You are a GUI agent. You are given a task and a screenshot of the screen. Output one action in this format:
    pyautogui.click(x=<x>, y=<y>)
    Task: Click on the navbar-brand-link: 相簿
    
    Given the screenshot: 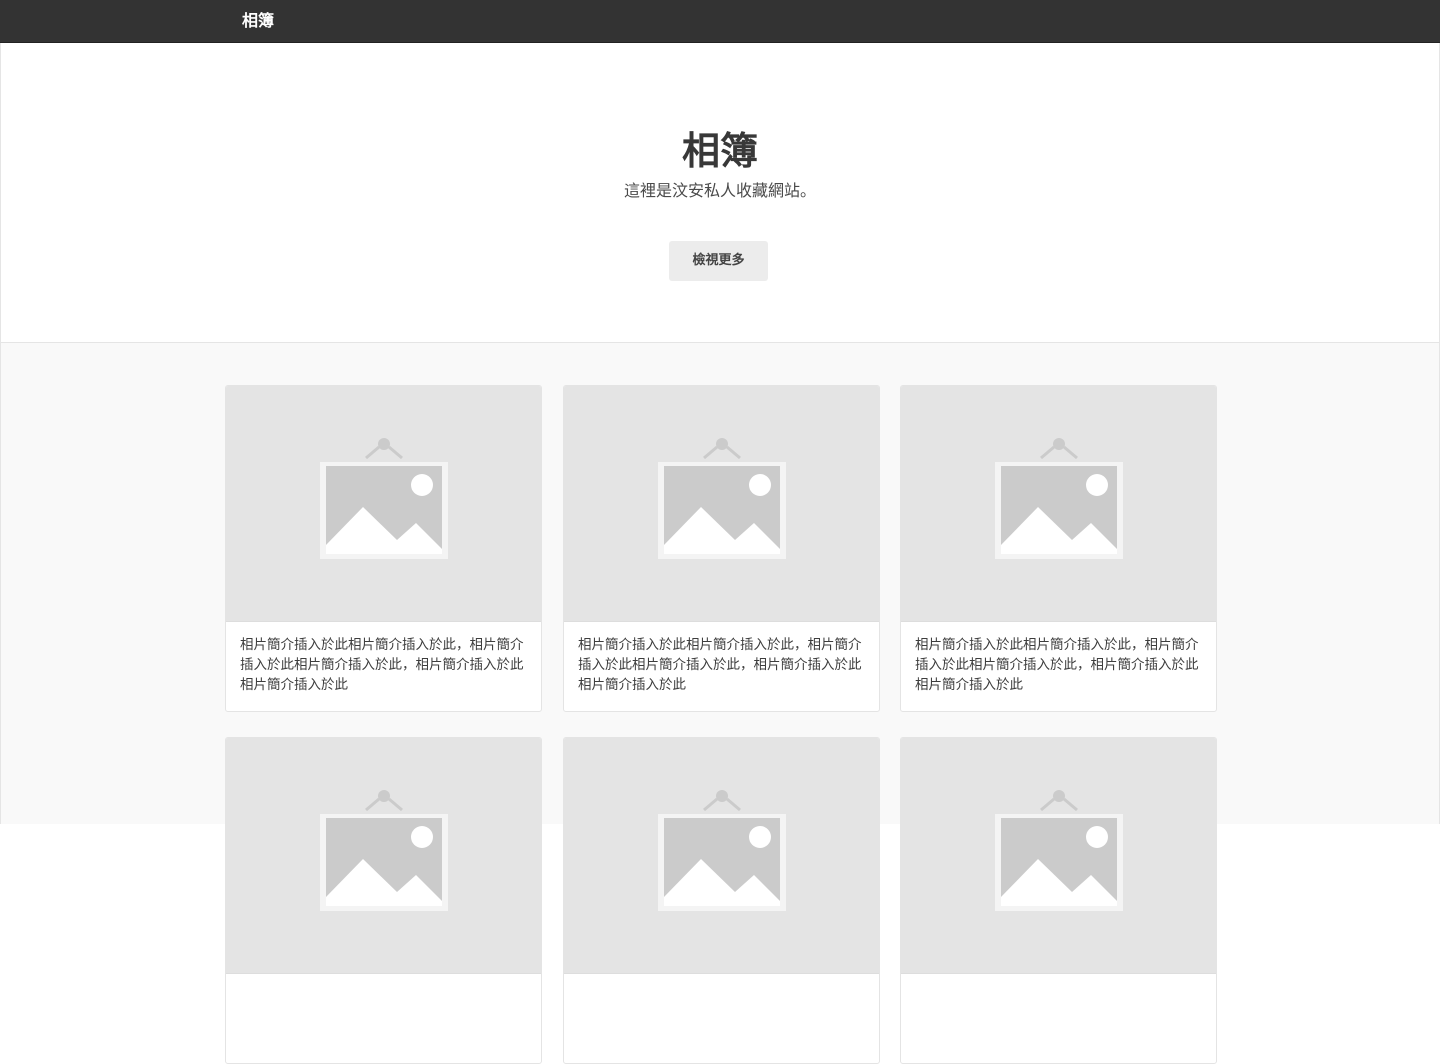 What is the action you would take?
    pyautogui.click(x=258, y=21)
    